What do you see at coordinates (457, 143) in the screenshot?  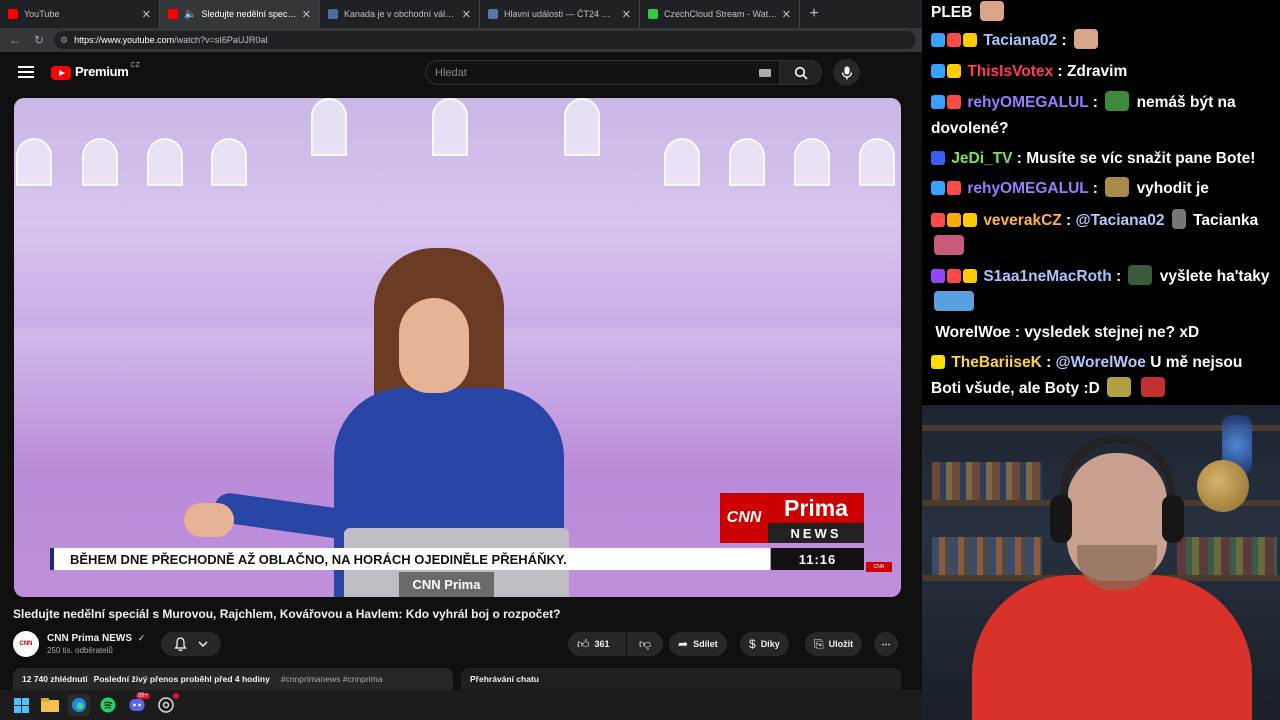 I see `studio-background` at bounding box center [457, 143].